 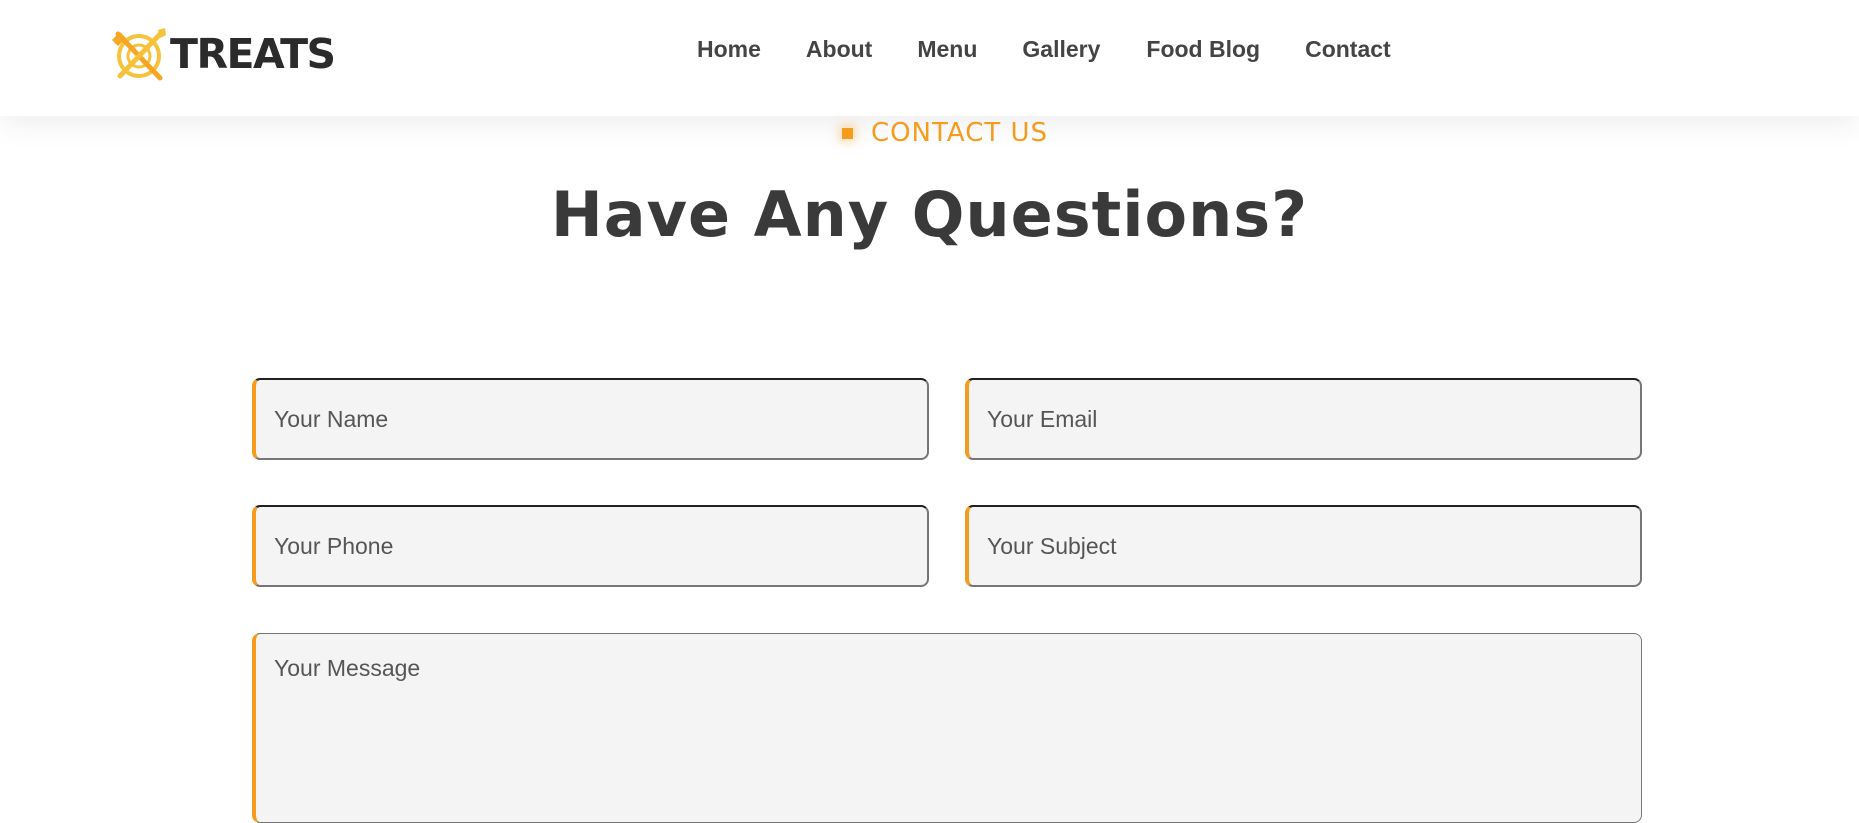 I want to click on name-field, so click(x=590, y=419).